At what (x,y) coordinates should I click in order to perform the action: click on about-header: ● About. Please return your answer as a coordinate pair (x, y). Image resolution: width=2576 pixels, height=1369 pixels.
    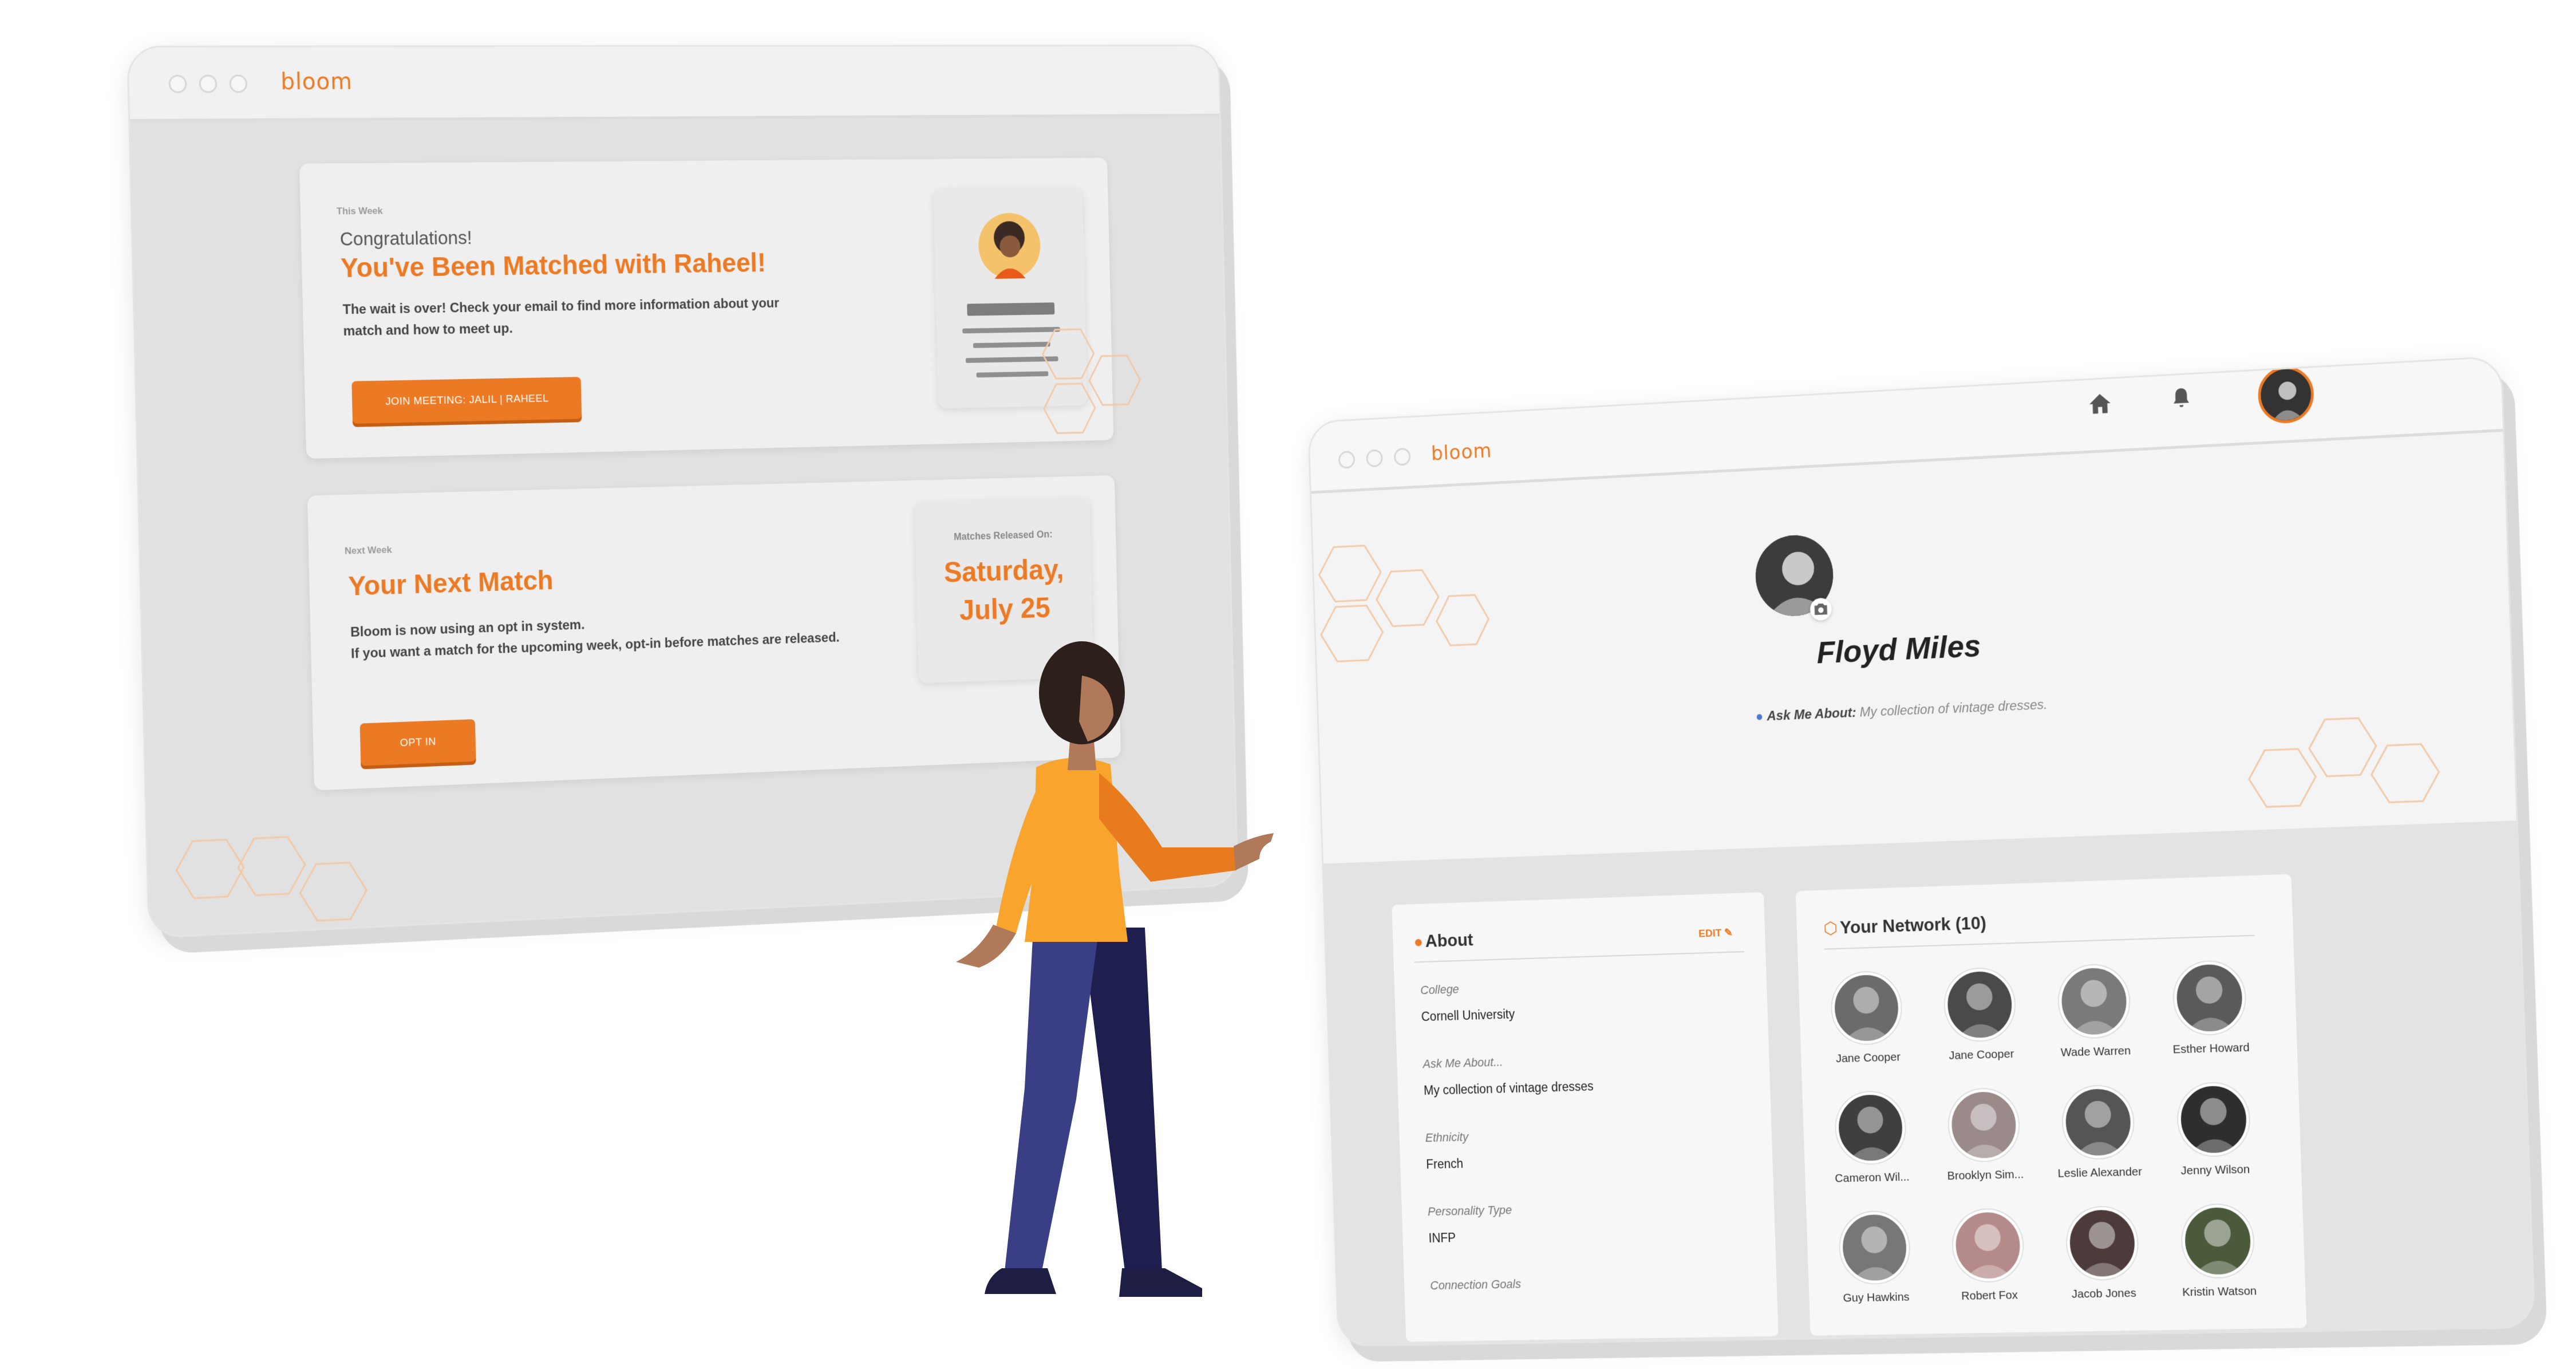
    Looking at the image, I should click on (1443, 941).